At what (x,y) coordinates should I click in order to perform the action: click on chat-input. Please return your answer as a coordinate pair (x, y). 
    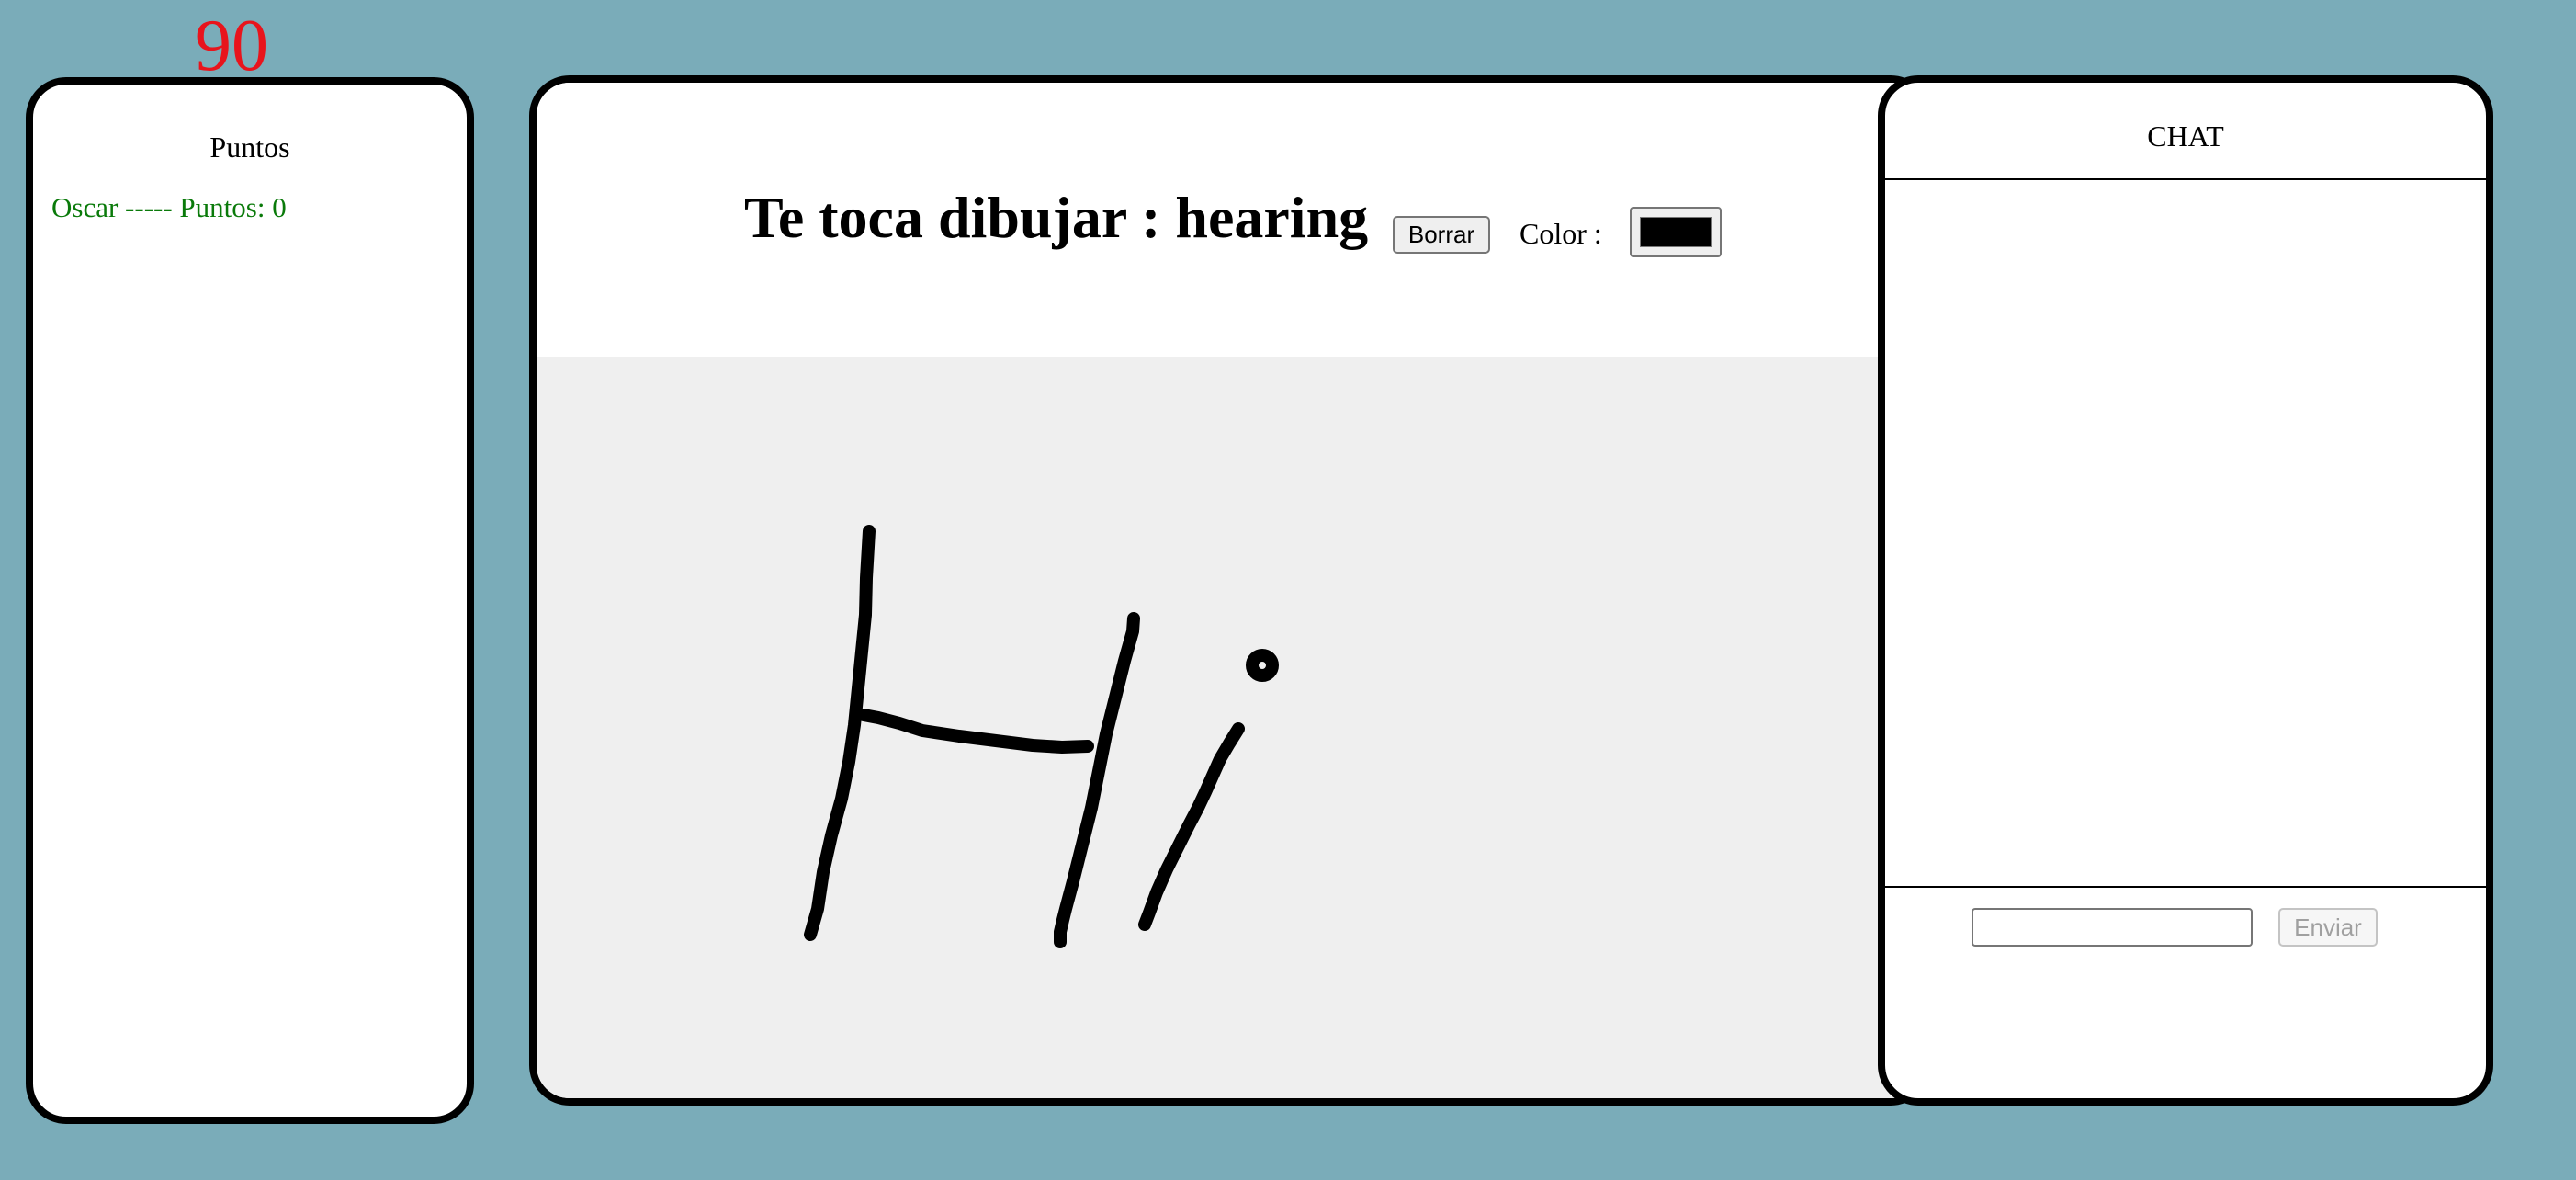
    Looking at the image, I should click on (2112, 927).